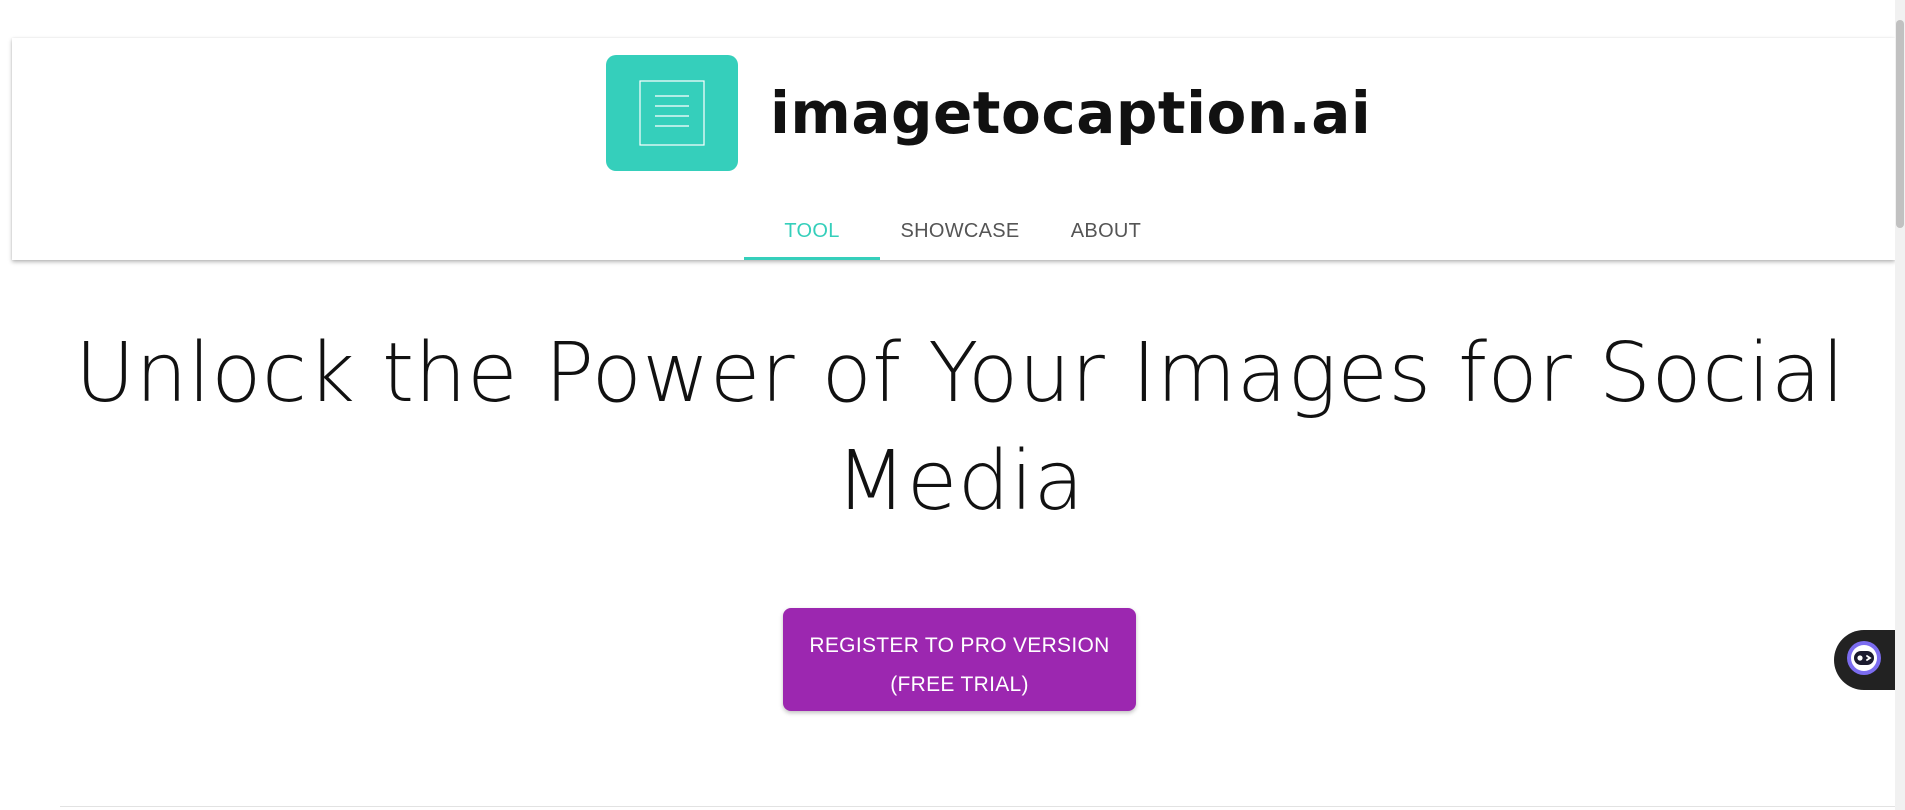 The width and height of the screenshot is (1905, 810). I want to click on page-scrollbar, so click(1900, 405).